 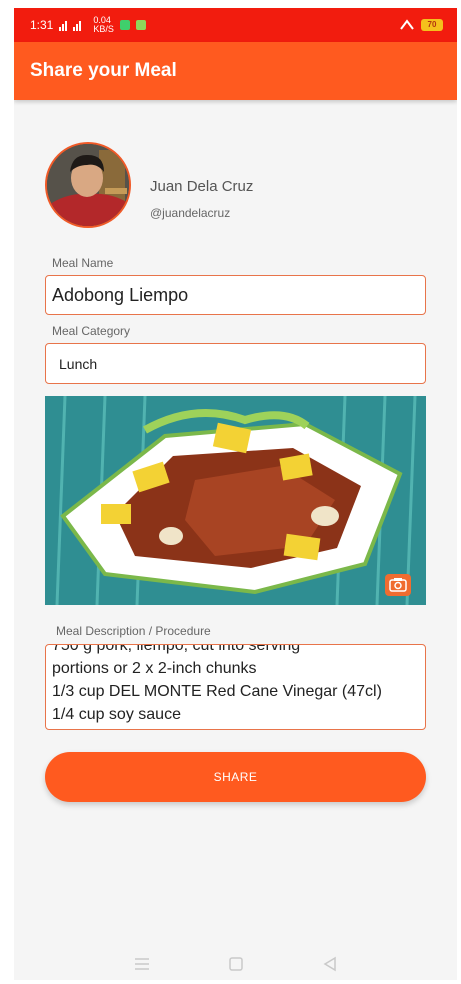 I want to click on description-line: portions or 2 x 2-inch chunks, so click(x=154, y=668).